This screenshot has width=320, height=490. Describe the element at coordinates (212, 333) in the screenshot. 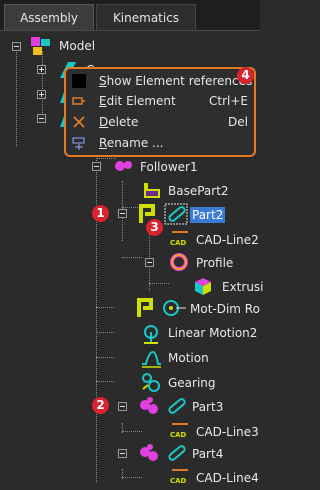

I see `tree-item-linear-motion2: Linear Motion2` at that location.